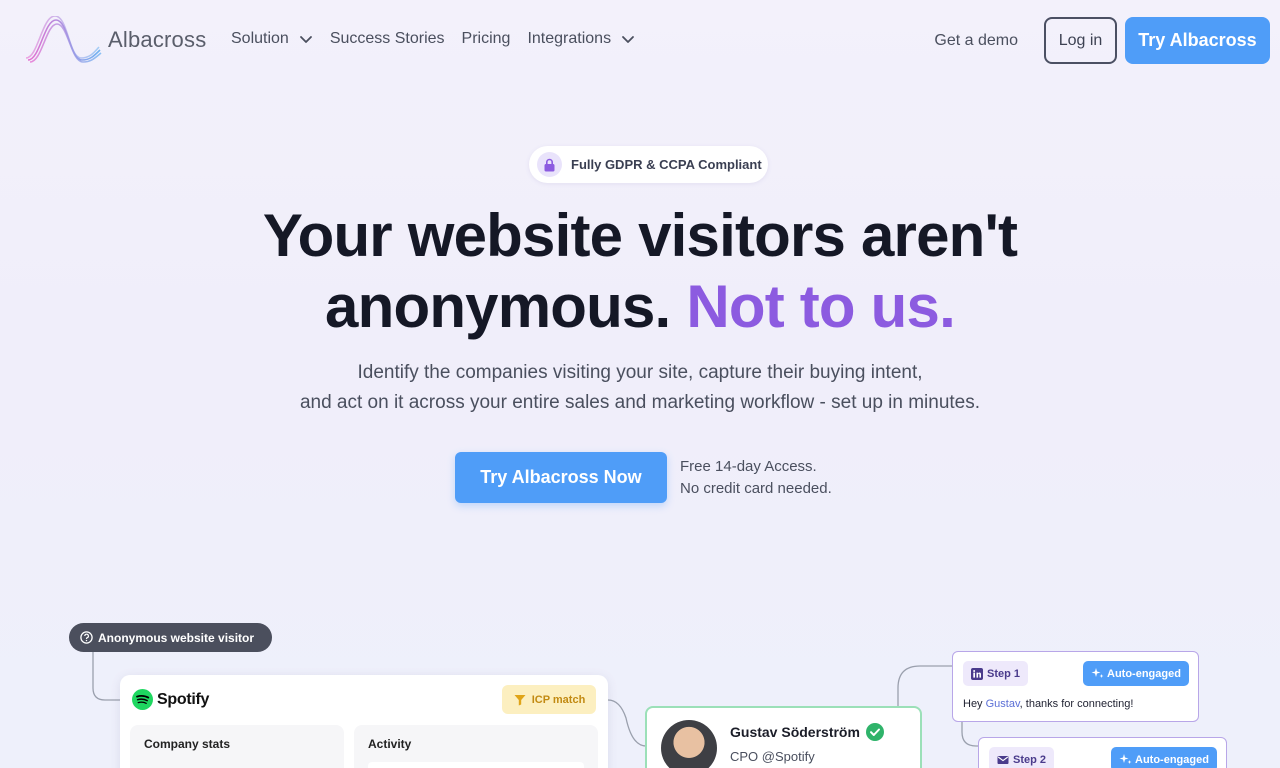 This screenshot has height=768, width=1280. I want to click on msg-name: Gustav, so click(1002, 704).